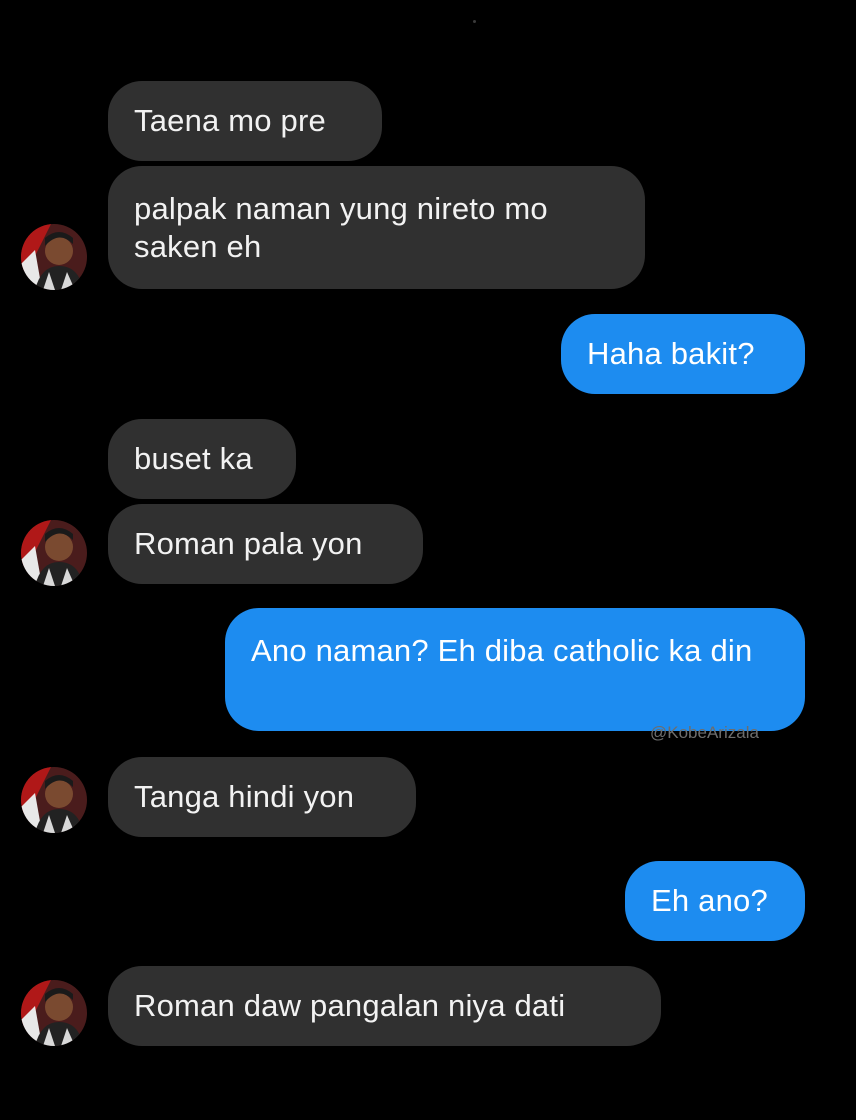 The image size is (856, 1120). What do you see at coordinates (384, 1006) in the screenshot?
I see `message-bubble-incoming: Roman daw pangalan niya dati` at bounding box center [384, 1006].